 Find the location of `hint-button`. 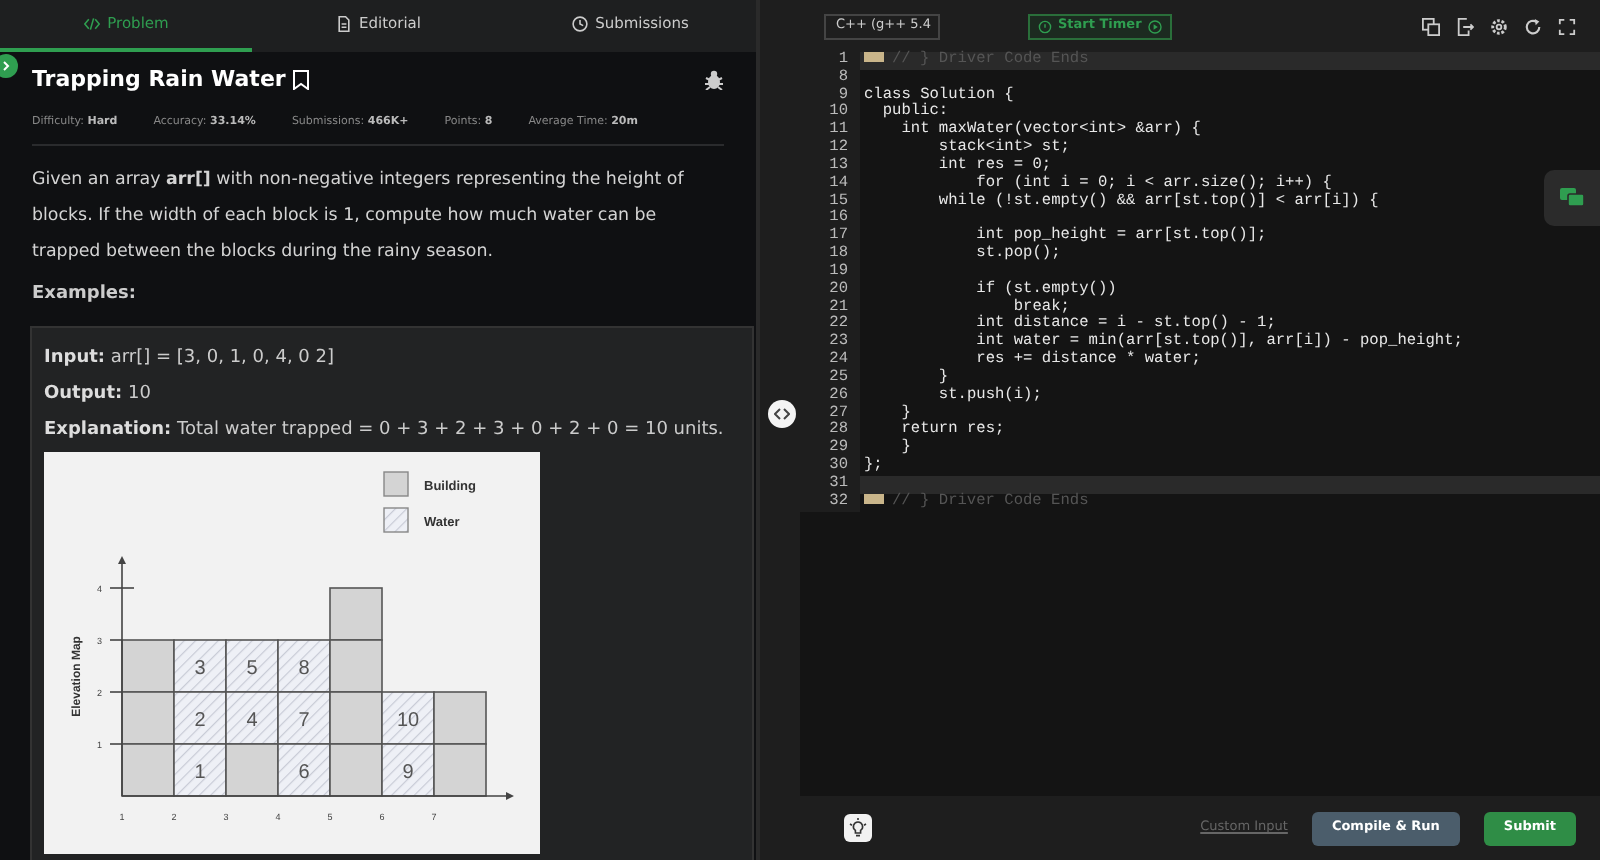

hint-button is located at coordinates (858, 828).